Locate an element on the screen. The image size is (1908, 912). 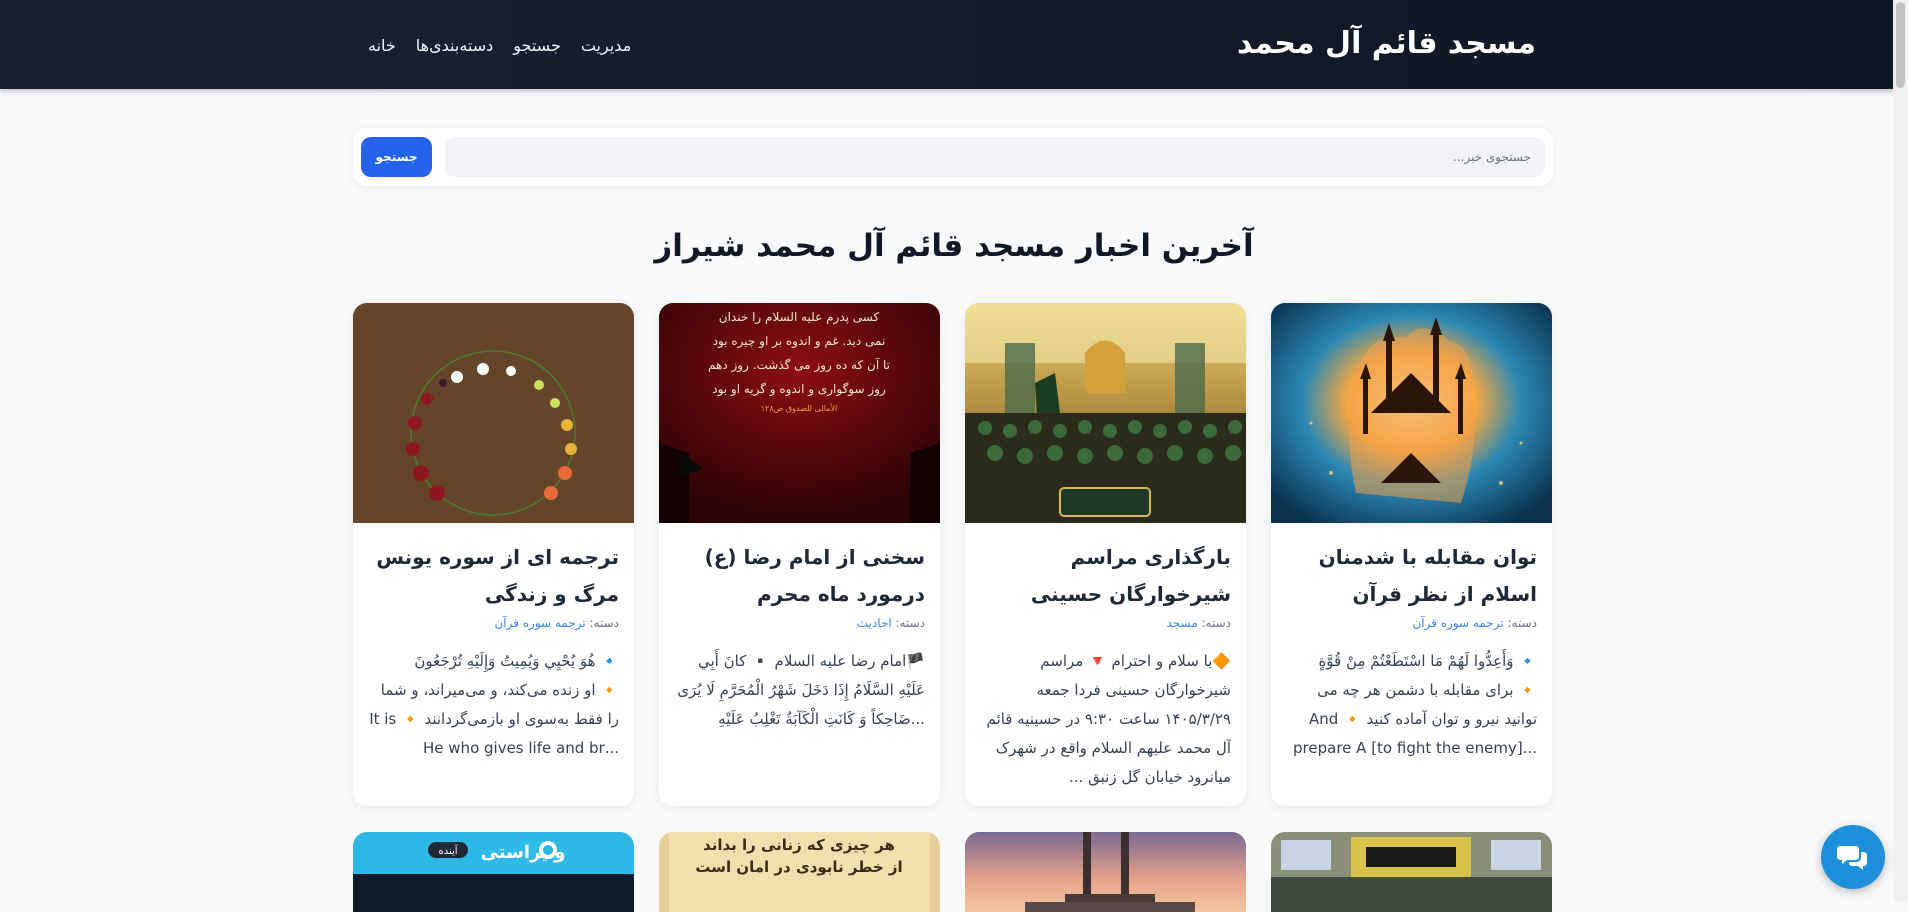
image-text: الأمالی للصدوق ص۱۲۸ is located at coordinates (799, 408).